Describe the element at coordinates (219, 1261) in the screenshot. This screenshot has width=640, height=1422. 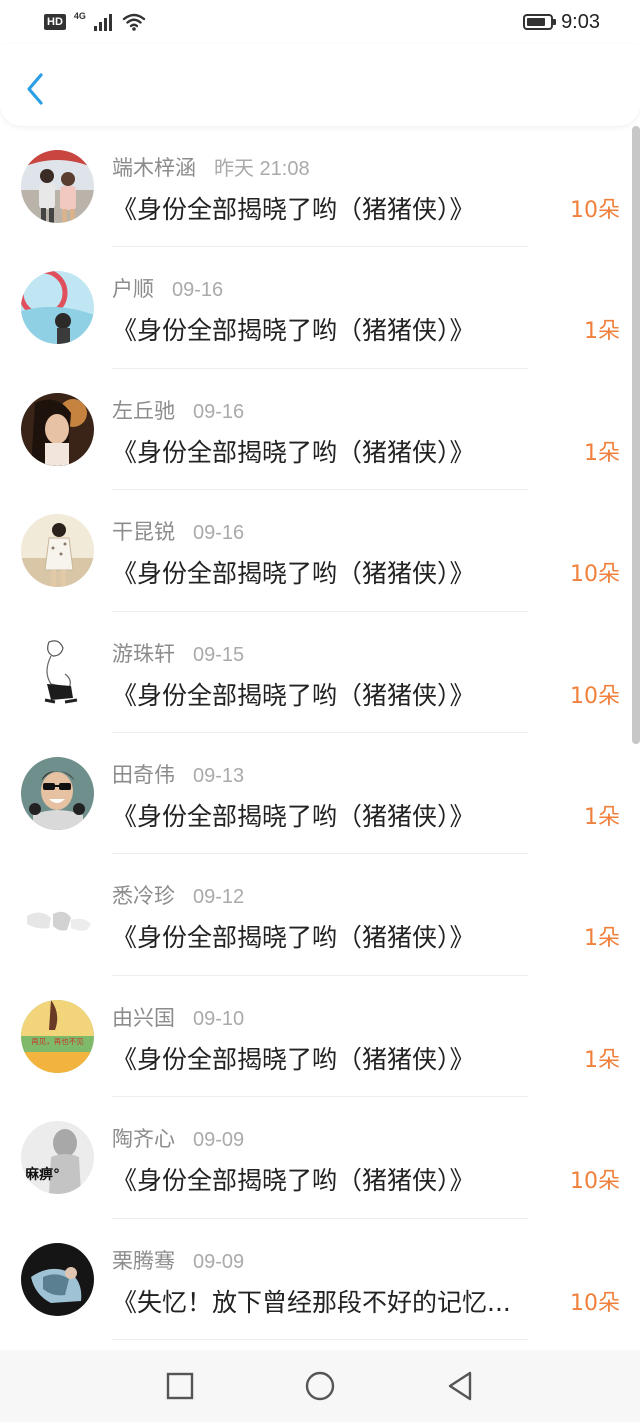
I see `timestamp: 09-09` at that location.